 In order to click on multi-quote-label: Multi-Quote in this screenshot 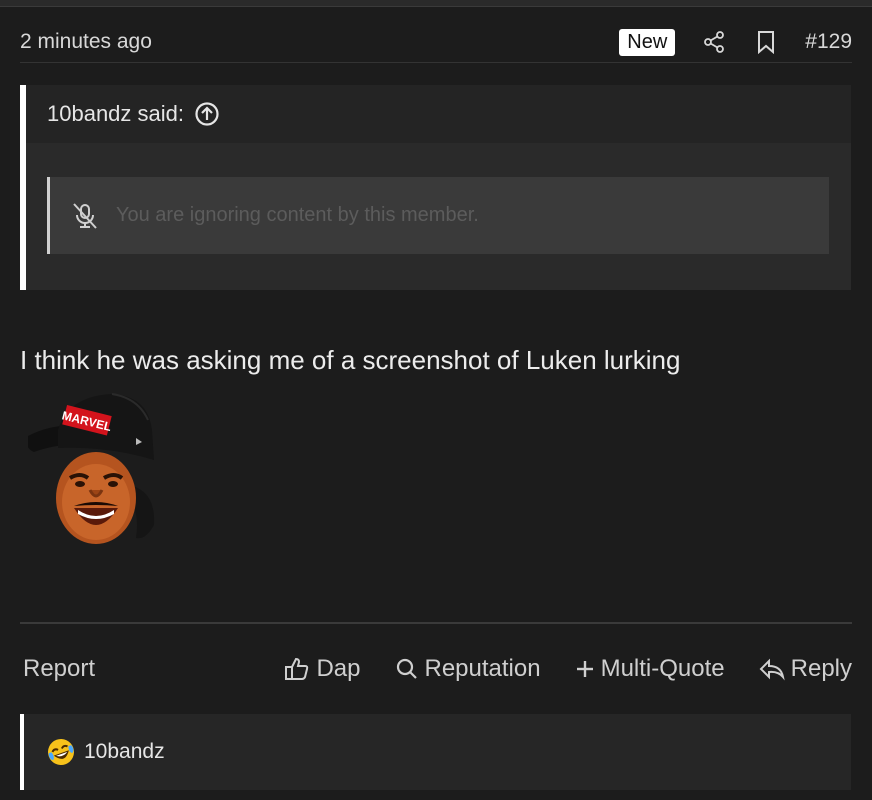, I will do `click(662, 668)`.